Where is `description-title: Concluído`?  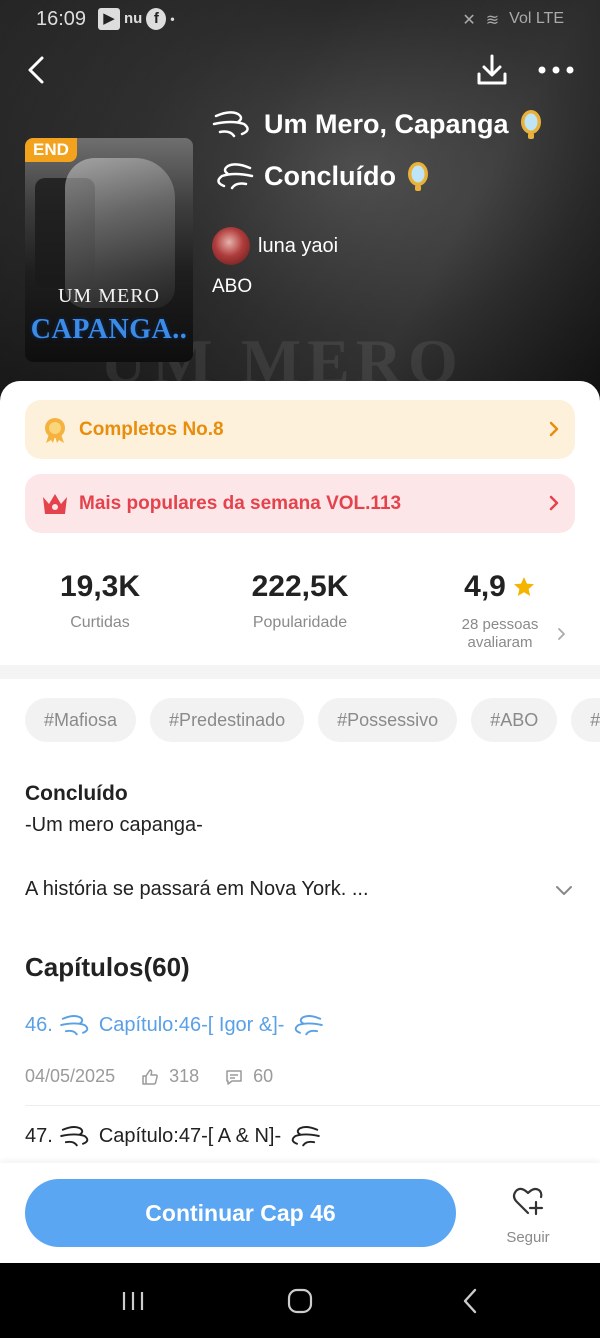 description-title: Concluído is located at coordinates (76, 793).